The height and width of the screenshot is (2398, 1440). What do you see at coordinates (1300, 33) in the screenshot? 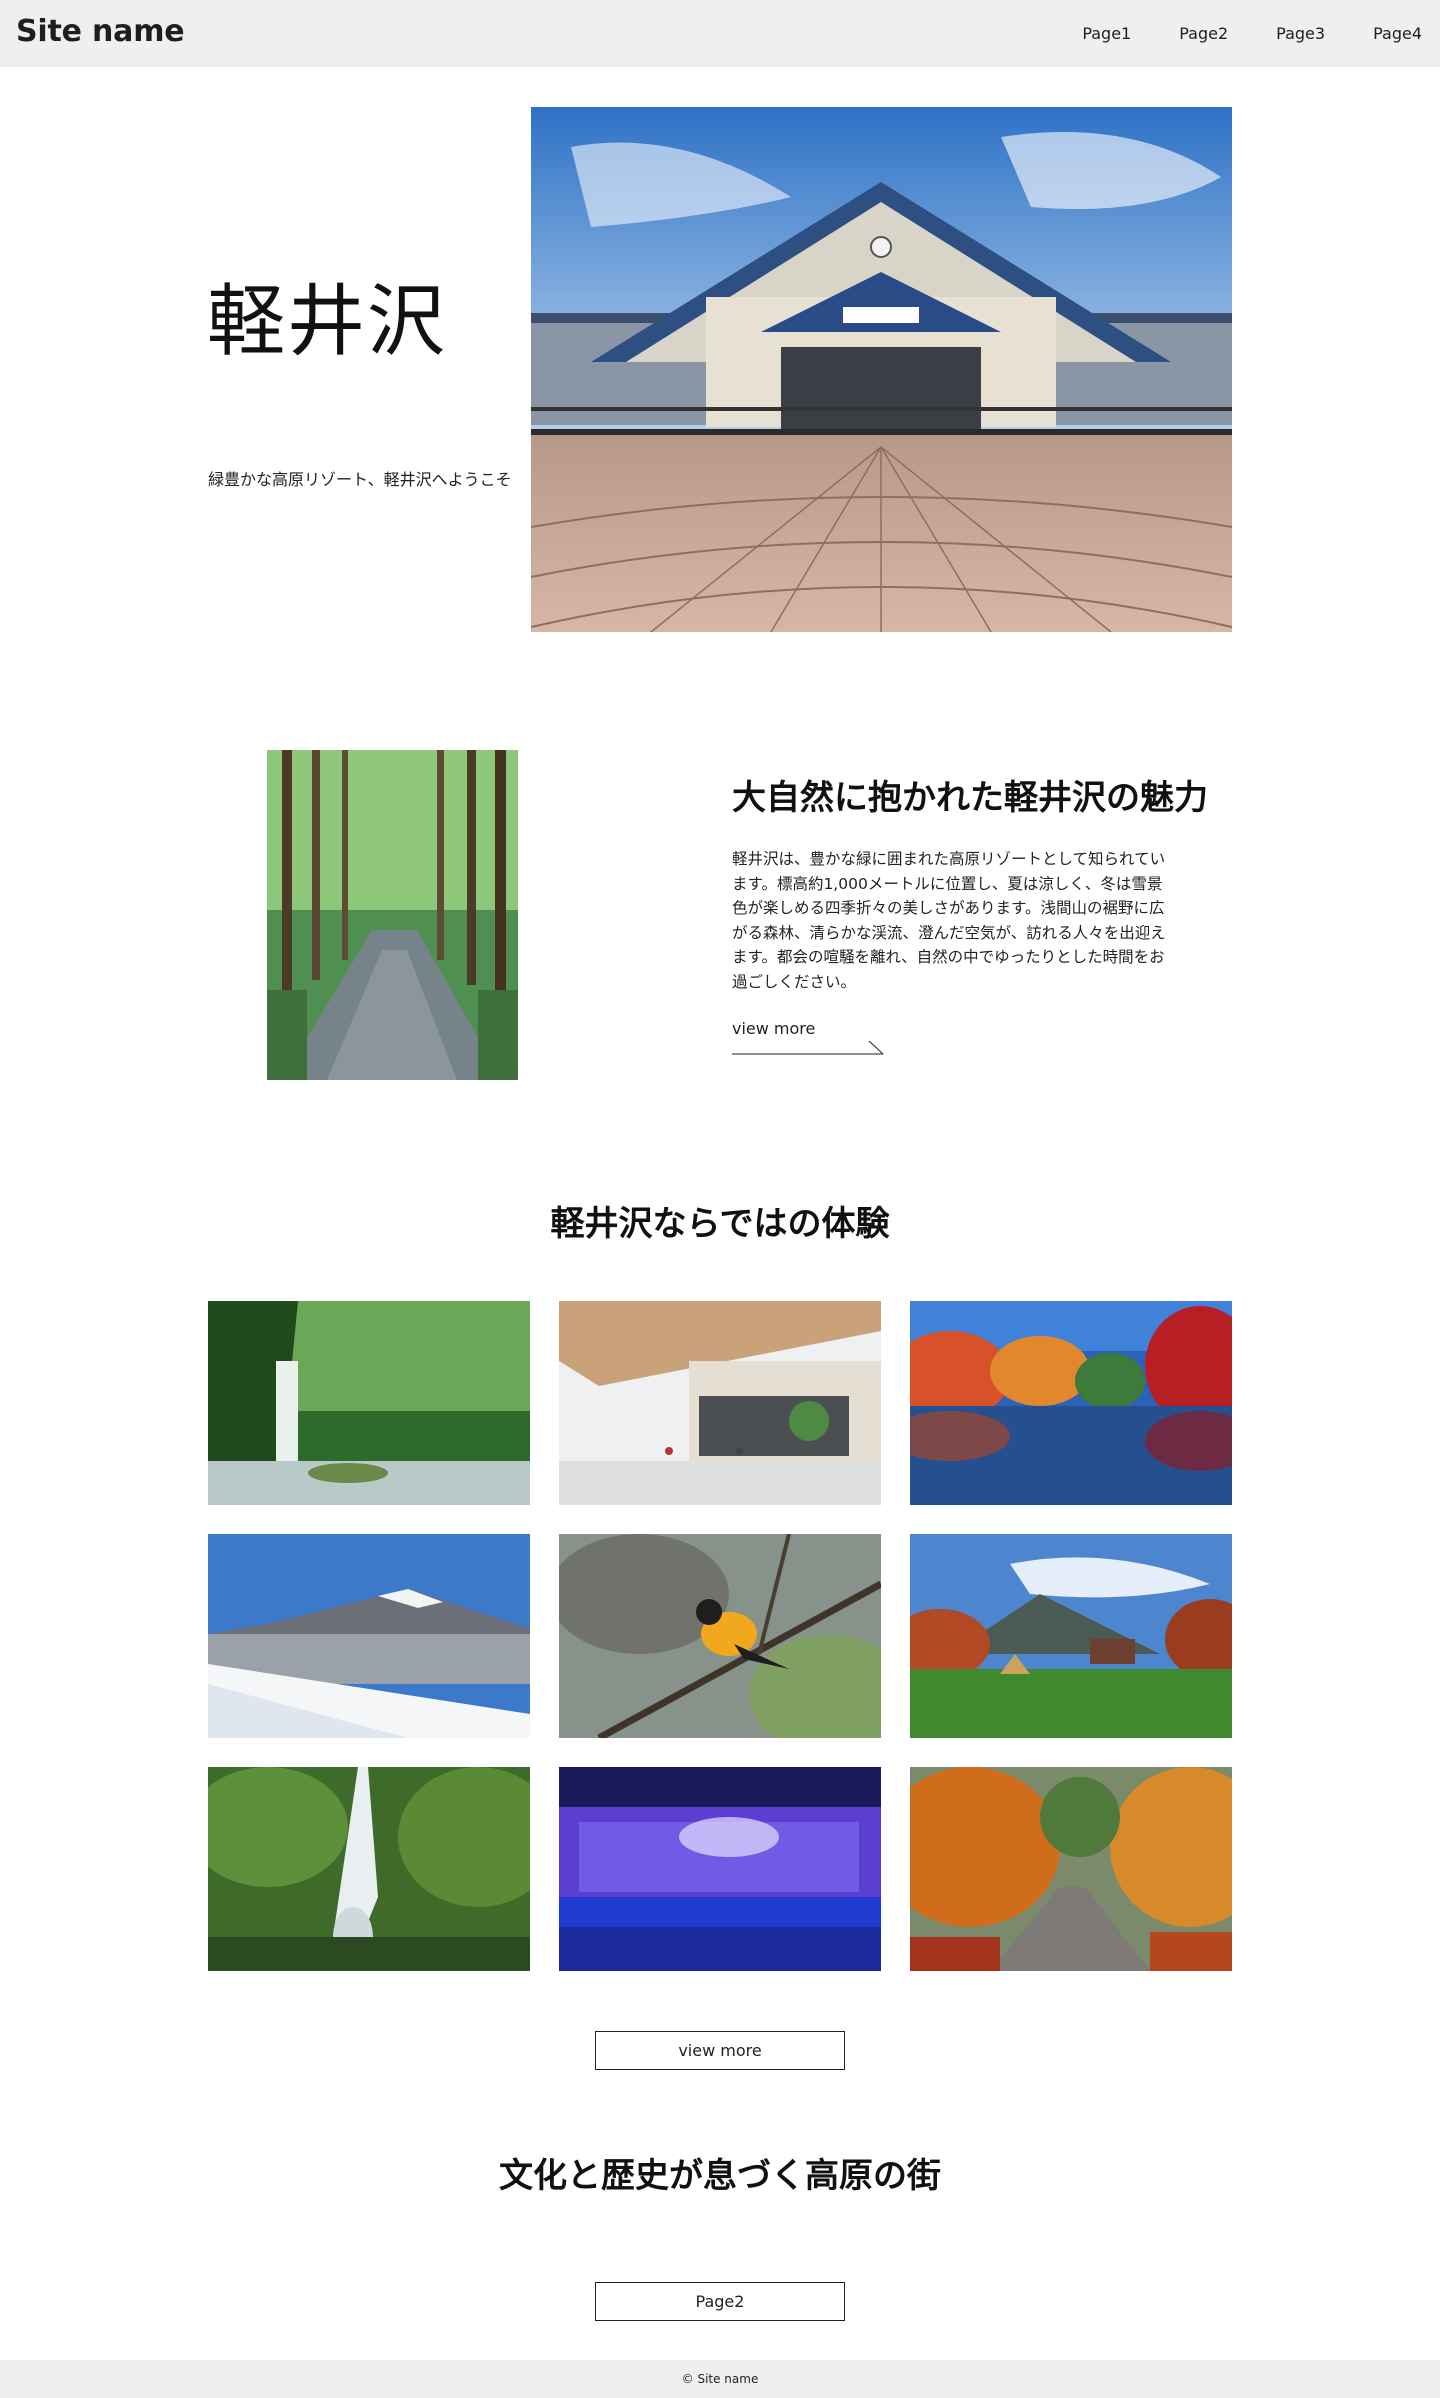
I see `nav-link-page3: Page3` at bounding box center [1300, 33].